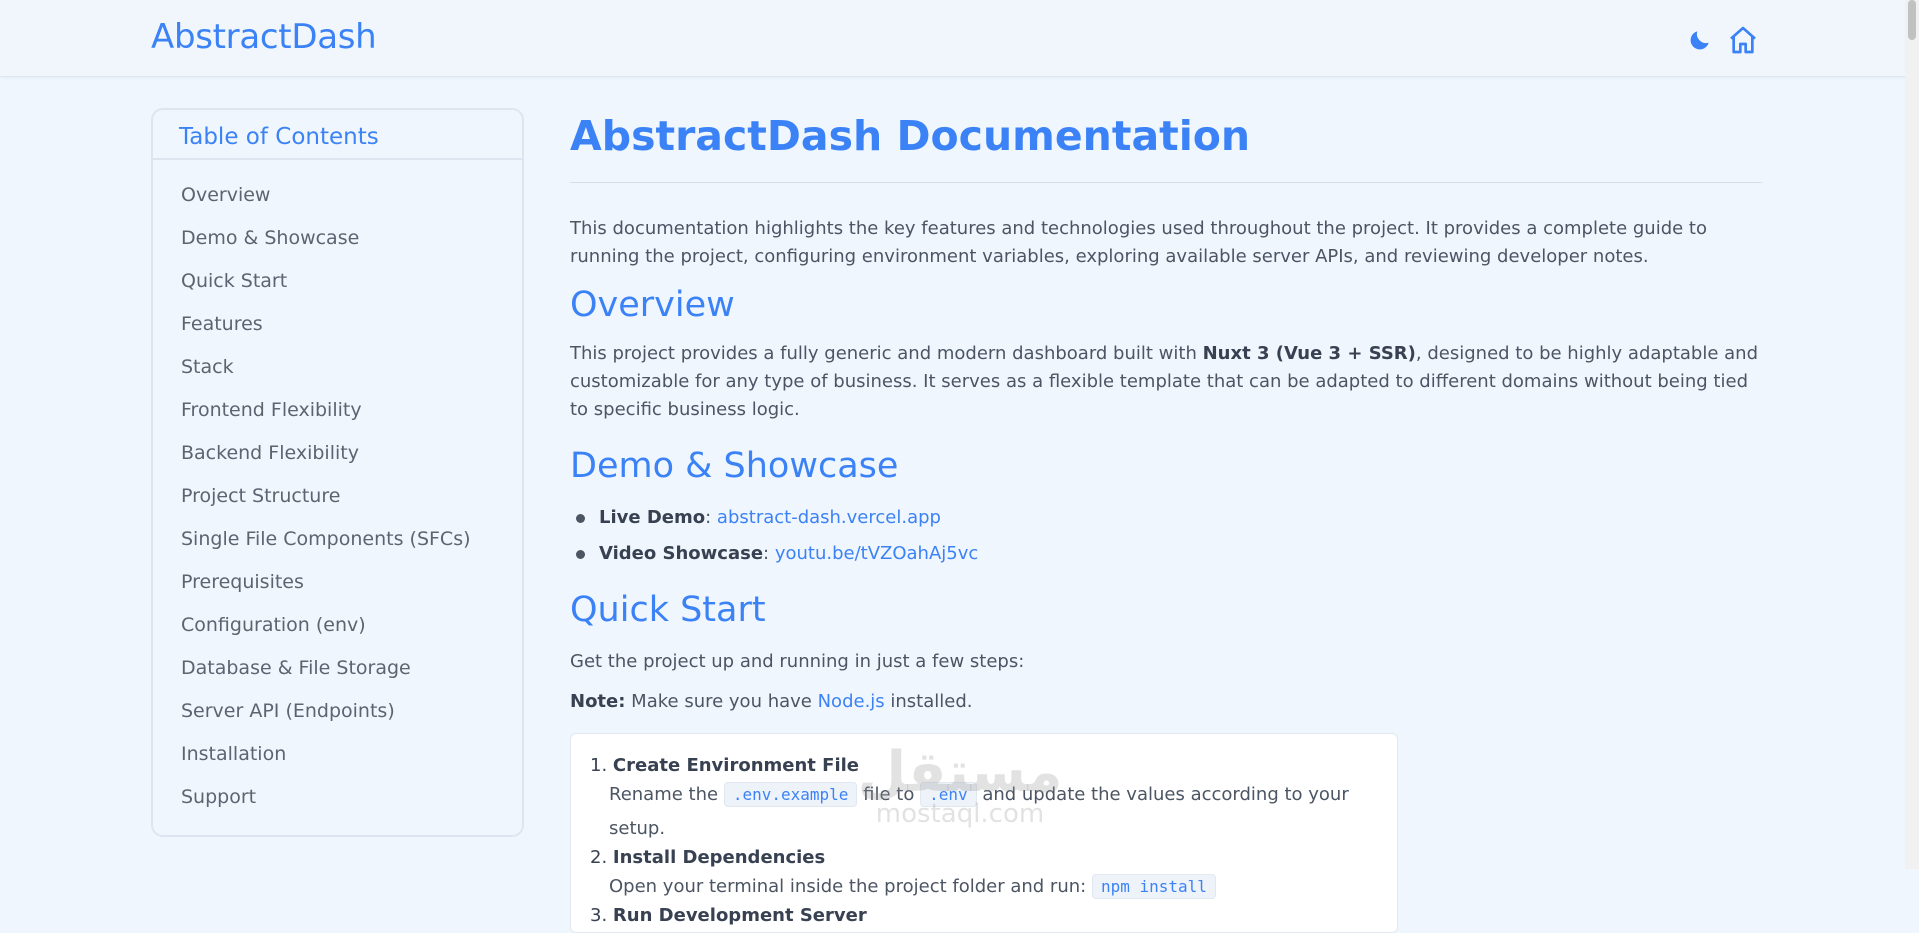 The image size is (1919, 933). Describe the element at coordinates (1723, 40) in the screenshot. I see `top-icons` at that location.